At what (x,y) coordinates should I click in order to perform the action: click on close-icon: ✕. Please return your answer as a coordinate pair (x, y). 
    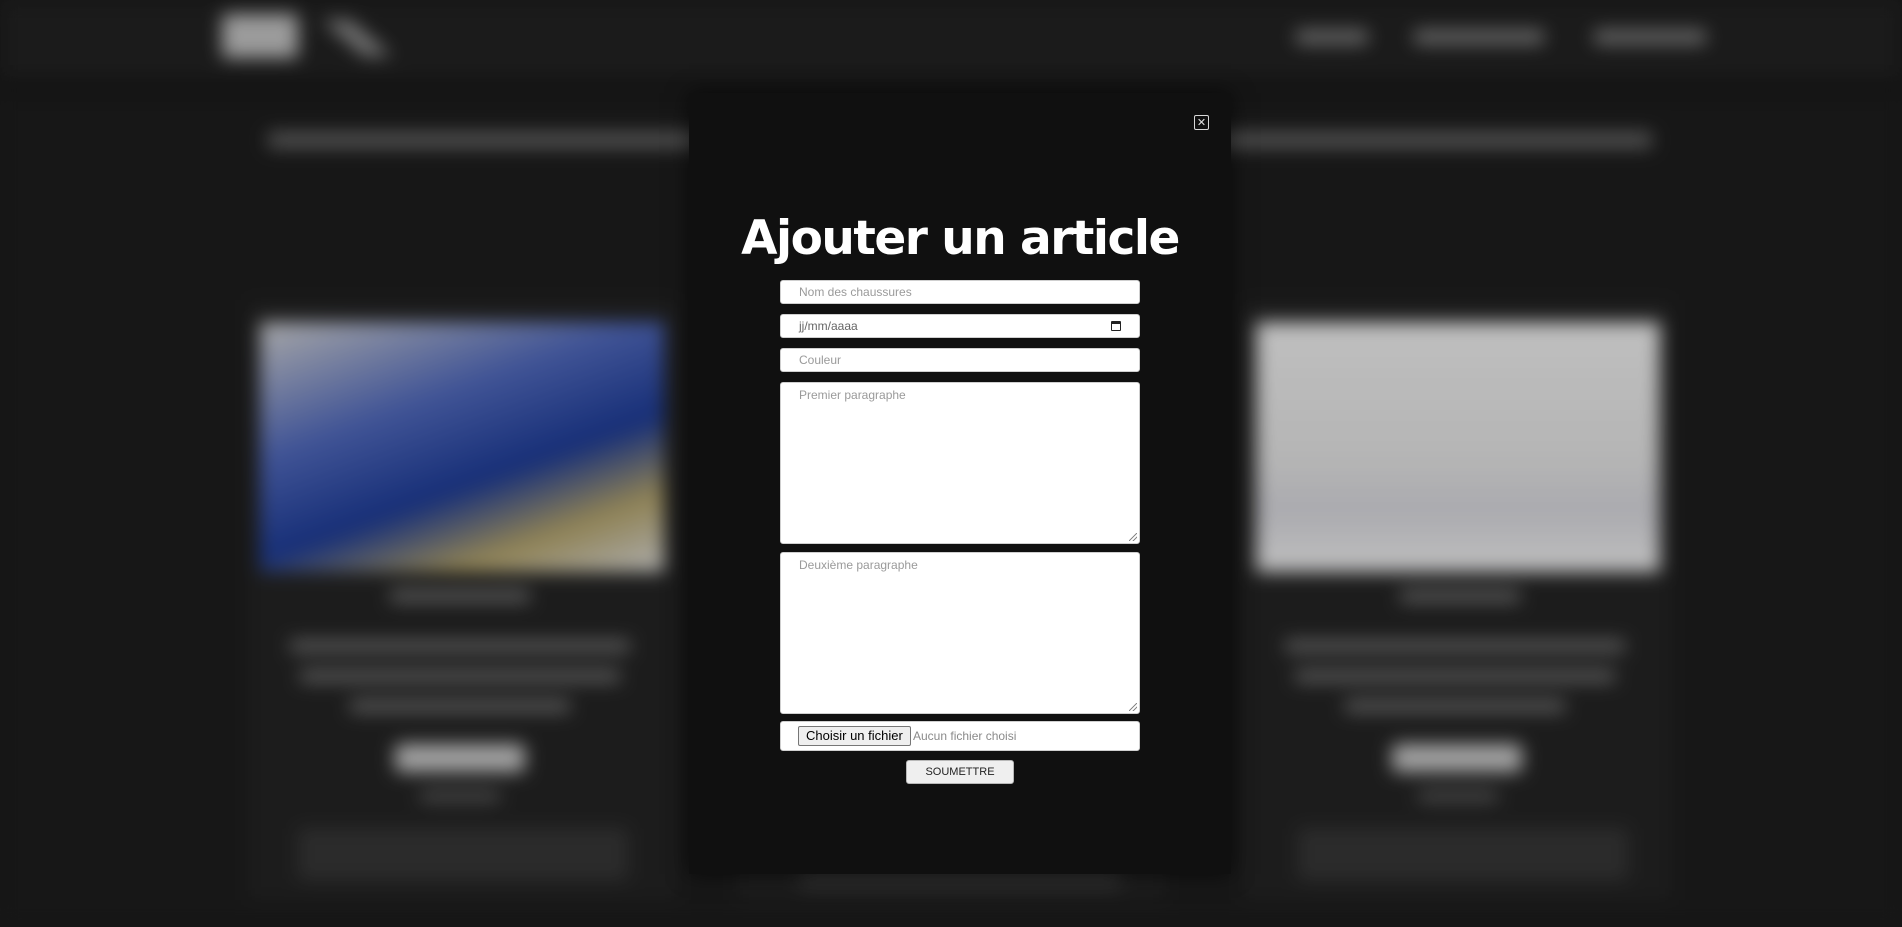
    Looking at the image, I should click on (1201, 122).